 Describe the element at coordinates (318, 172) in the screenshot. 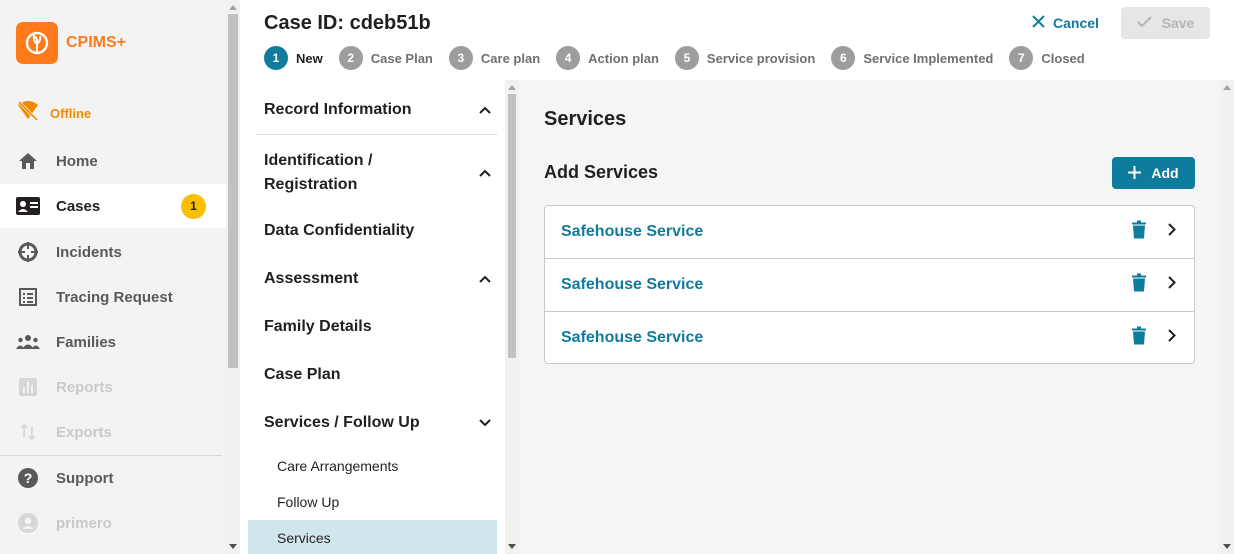

I see `form-section-label: Identification / Registration` at that location.